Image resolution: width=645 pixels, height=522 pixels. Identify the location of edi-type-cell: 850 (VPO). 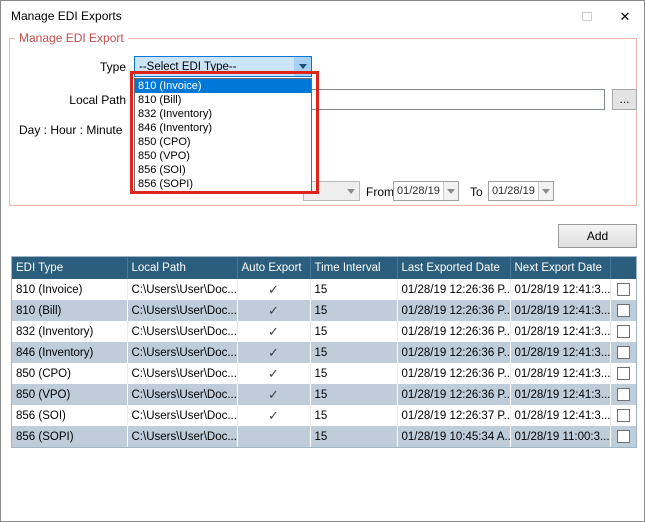
(70, 394).